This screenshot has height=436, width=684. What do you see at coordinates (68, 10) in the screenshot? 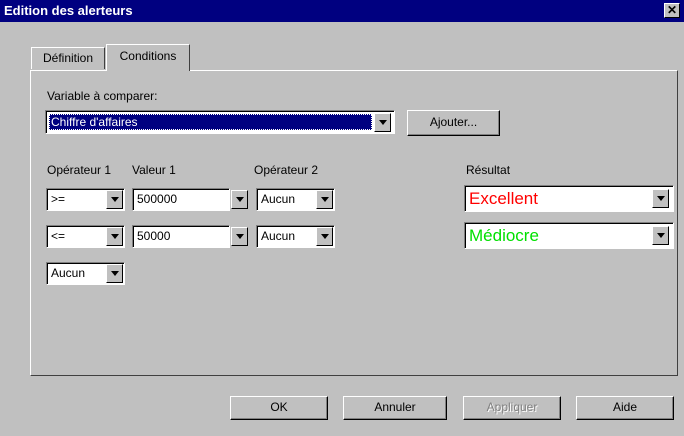
I see `window-title: Edition des alerteurs` at bounding box center [68, 10].